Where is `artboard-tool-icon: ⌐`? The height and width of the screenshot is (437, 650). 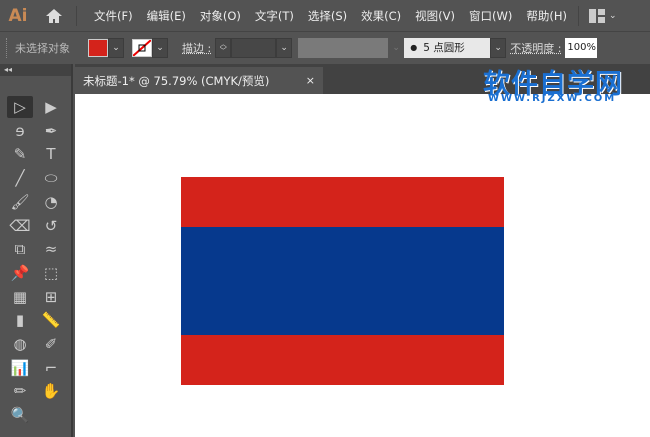
artboard-tool-icon: ⌐ is located at coordinates (51, 368).